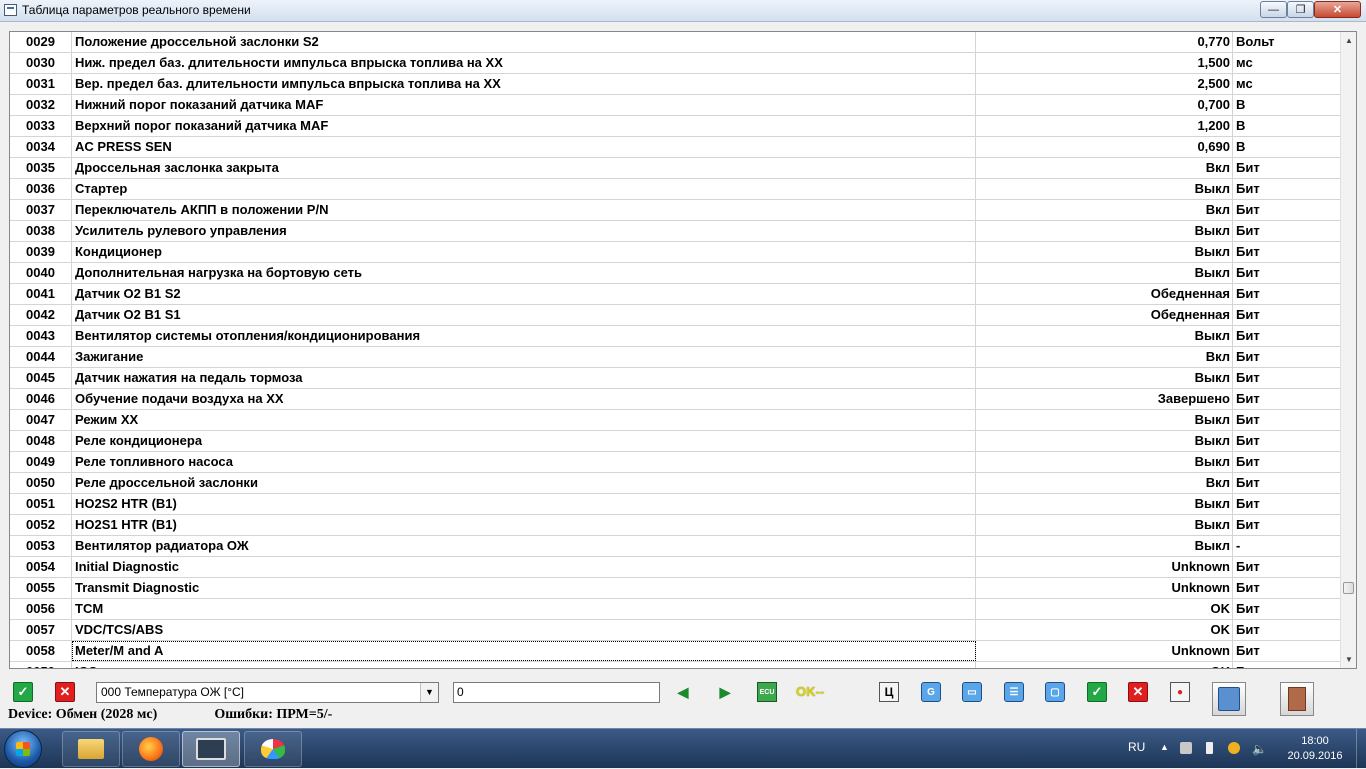 This screenshot has width=1366, height=769. Describe the element at coordinates (556, 692) in the screenshot. I see `value-input: 0` at that location.